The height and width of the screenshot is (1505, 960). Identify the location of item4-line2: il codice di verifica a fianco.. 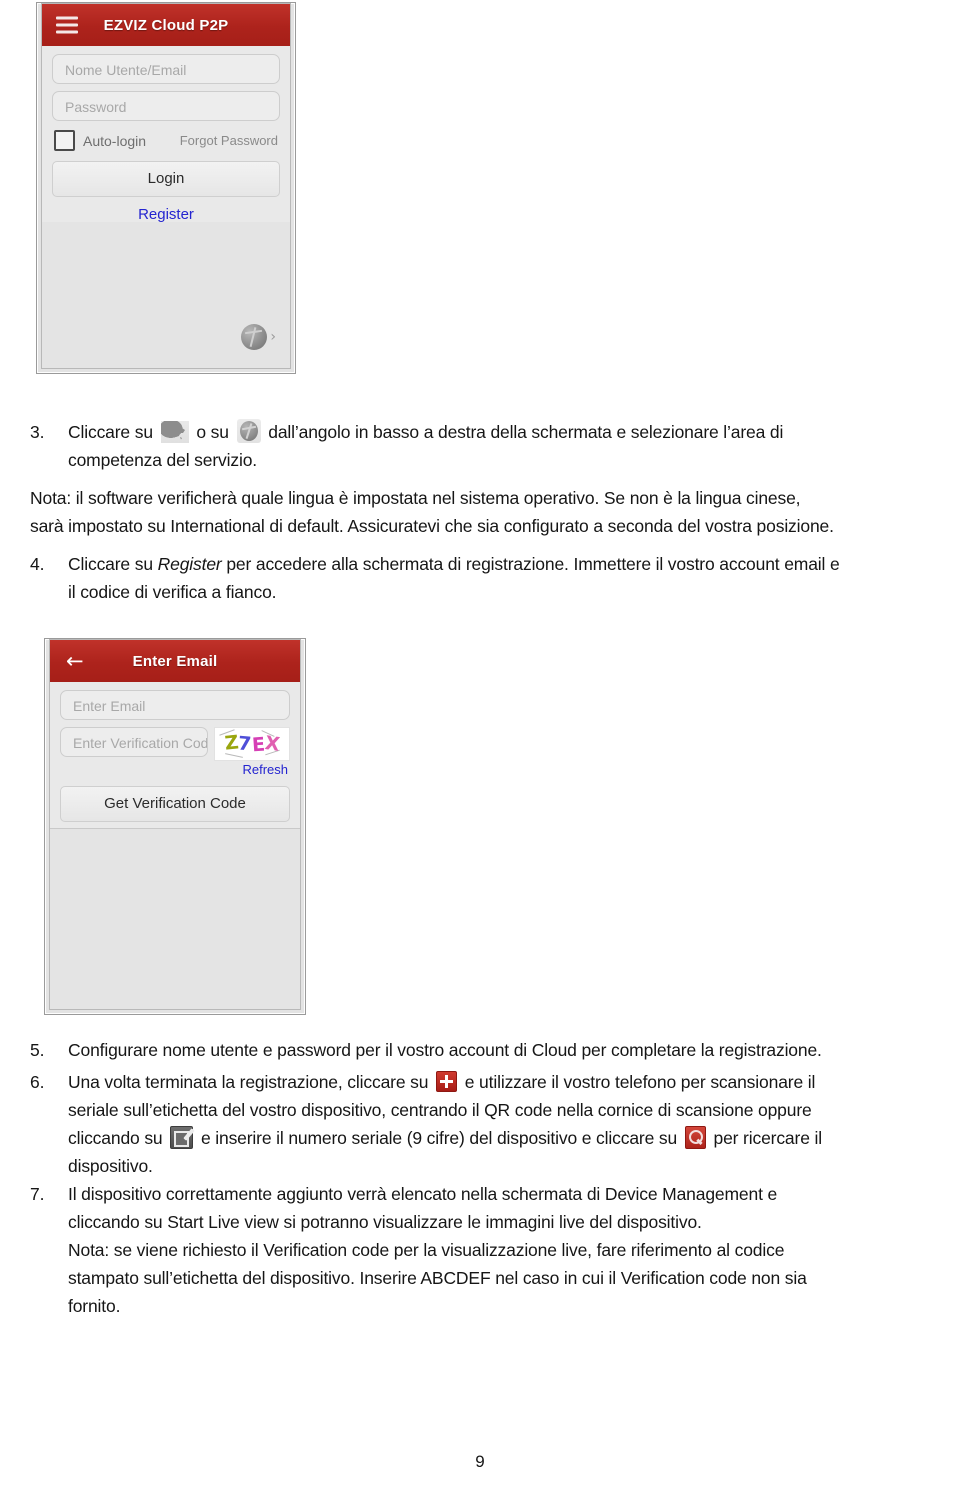
(172, 592).